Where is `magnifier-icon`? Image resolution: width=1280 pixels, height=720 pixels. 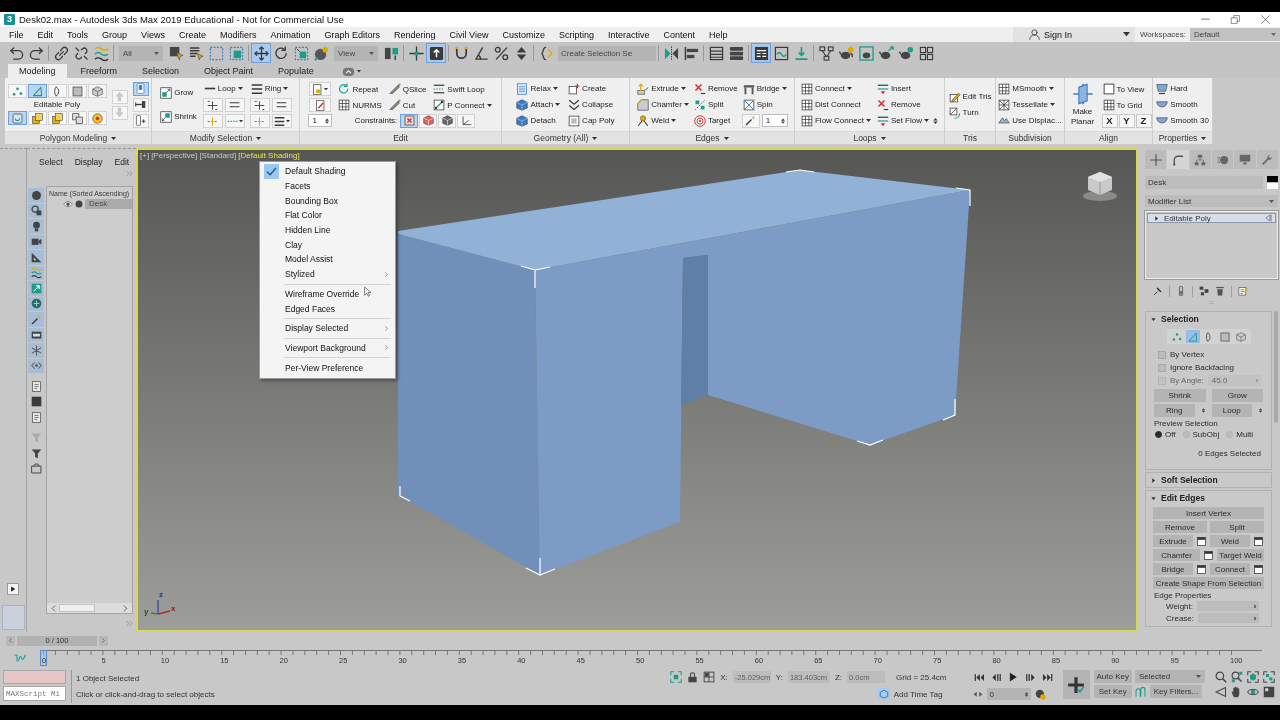 magnifier-icon is located at coordinates (1221, 677).